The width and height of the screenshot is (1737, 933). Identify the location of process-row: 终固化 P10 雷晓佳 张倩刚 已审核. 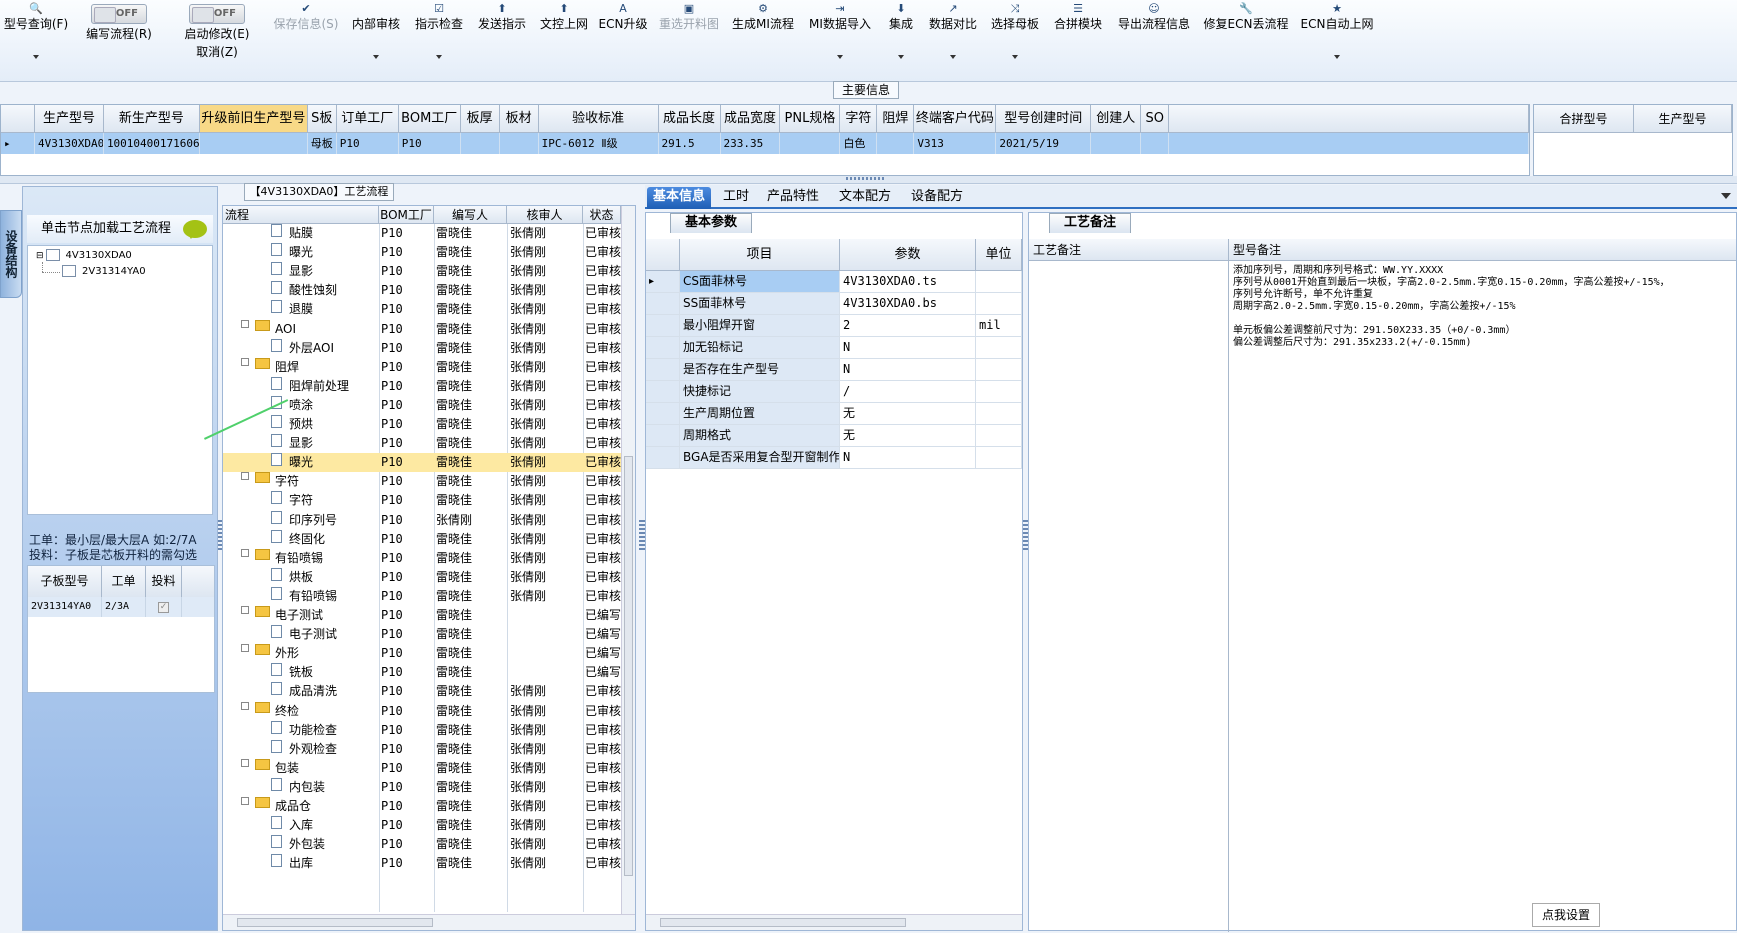
(423, 539).